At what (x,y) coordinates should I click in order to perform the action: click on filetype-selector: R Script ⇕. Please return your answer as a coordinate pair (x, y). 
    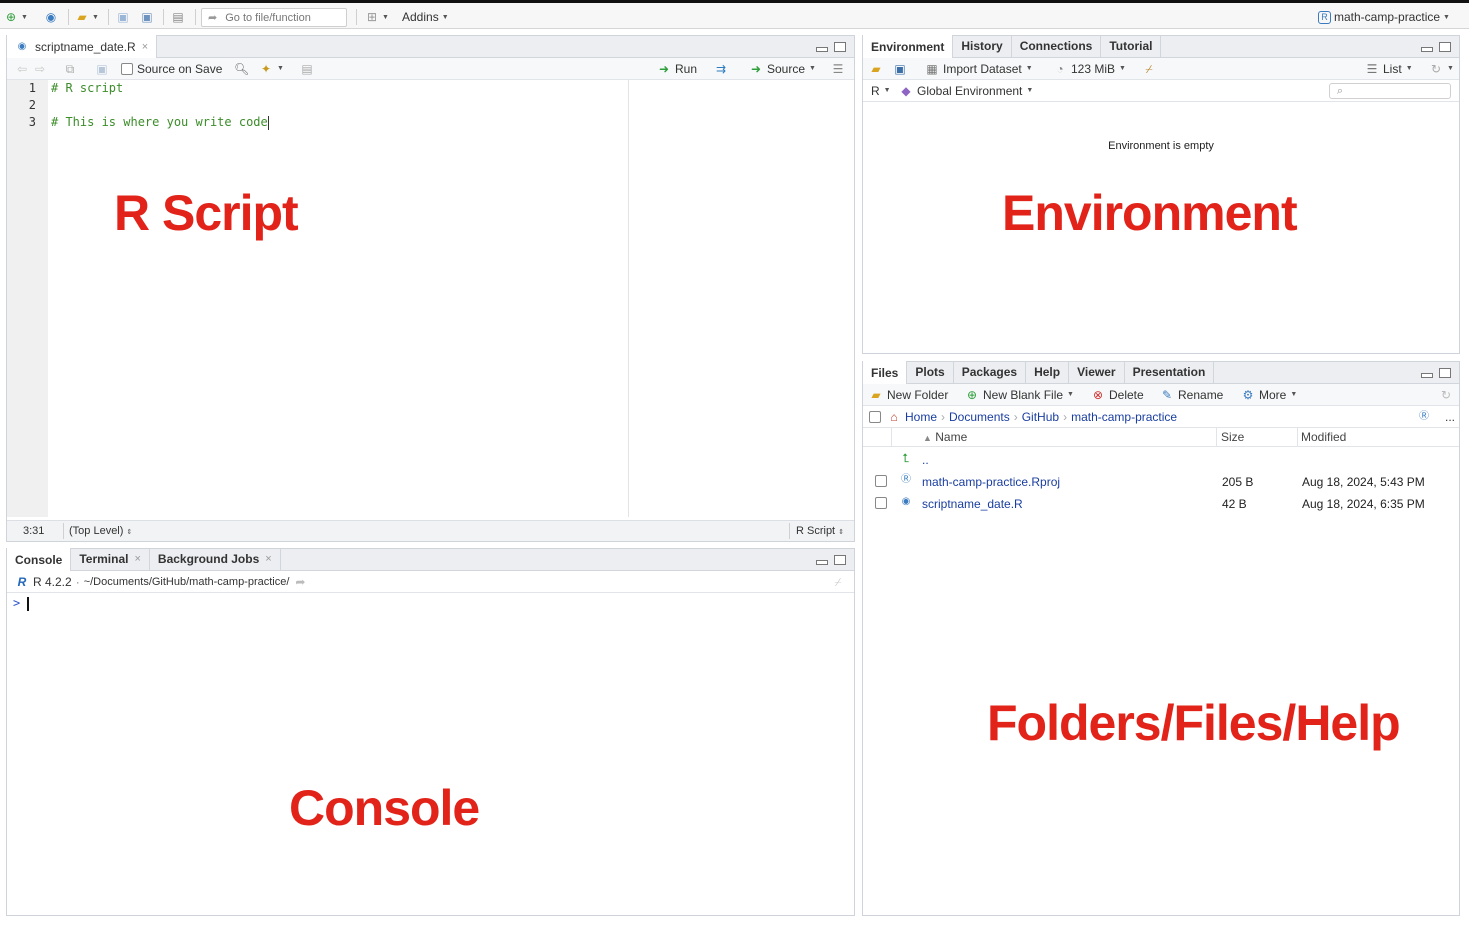
    Looking at the image, I should click on (820, 531).